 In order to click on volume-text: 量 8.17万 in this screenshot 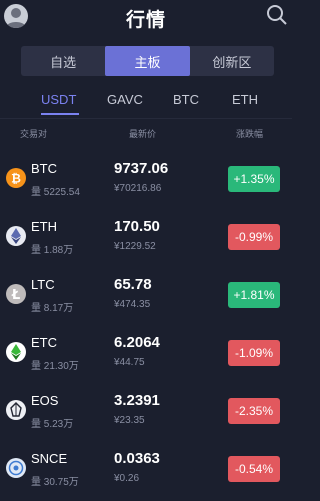, I will do `click(52, 308)`.